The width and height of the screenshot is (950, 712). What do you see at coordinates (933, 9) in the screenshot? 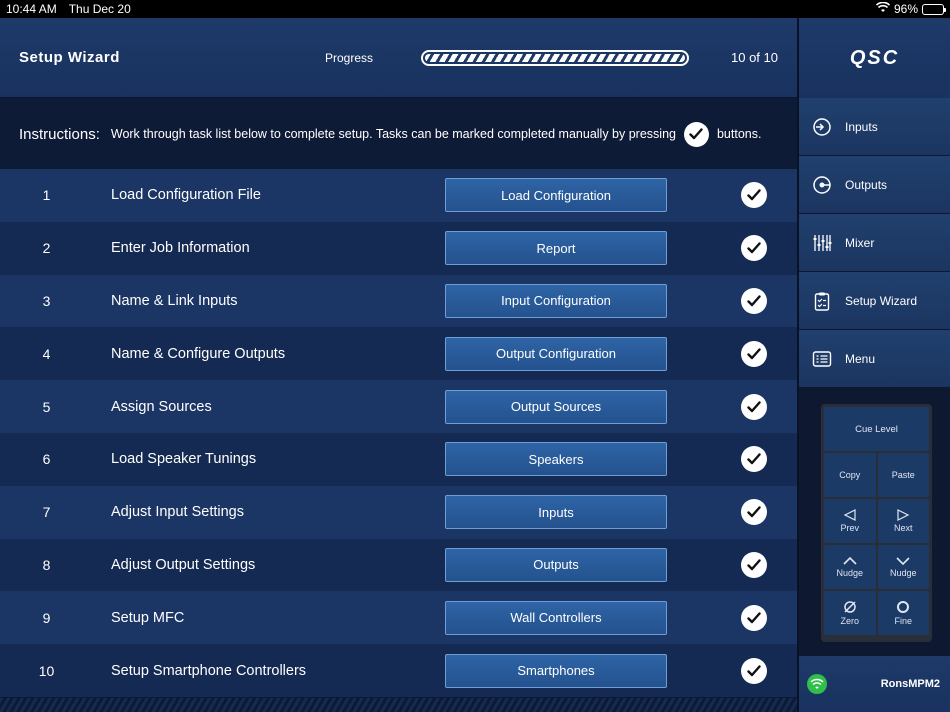
I see `battery-icon` at bounding box center [933, 9].